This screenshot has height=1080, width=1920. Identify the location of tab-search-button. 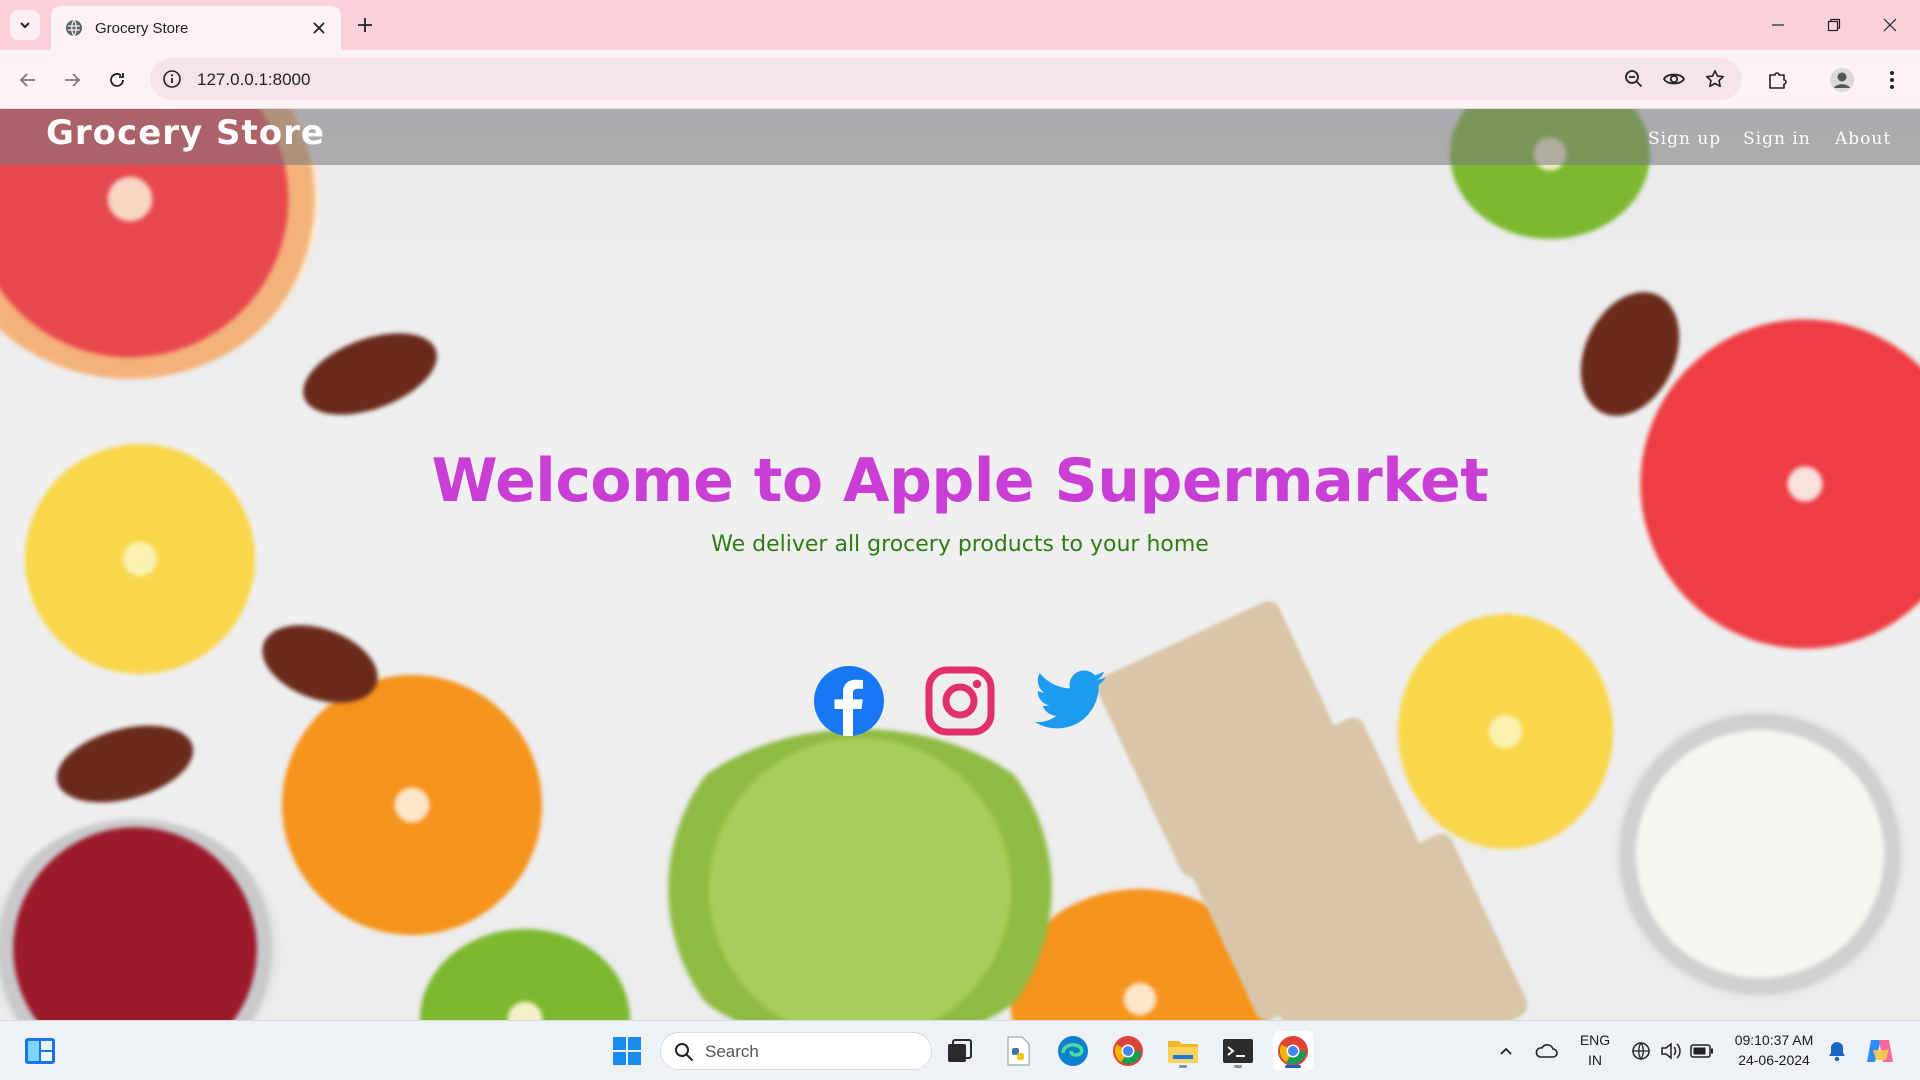
(25, 25).